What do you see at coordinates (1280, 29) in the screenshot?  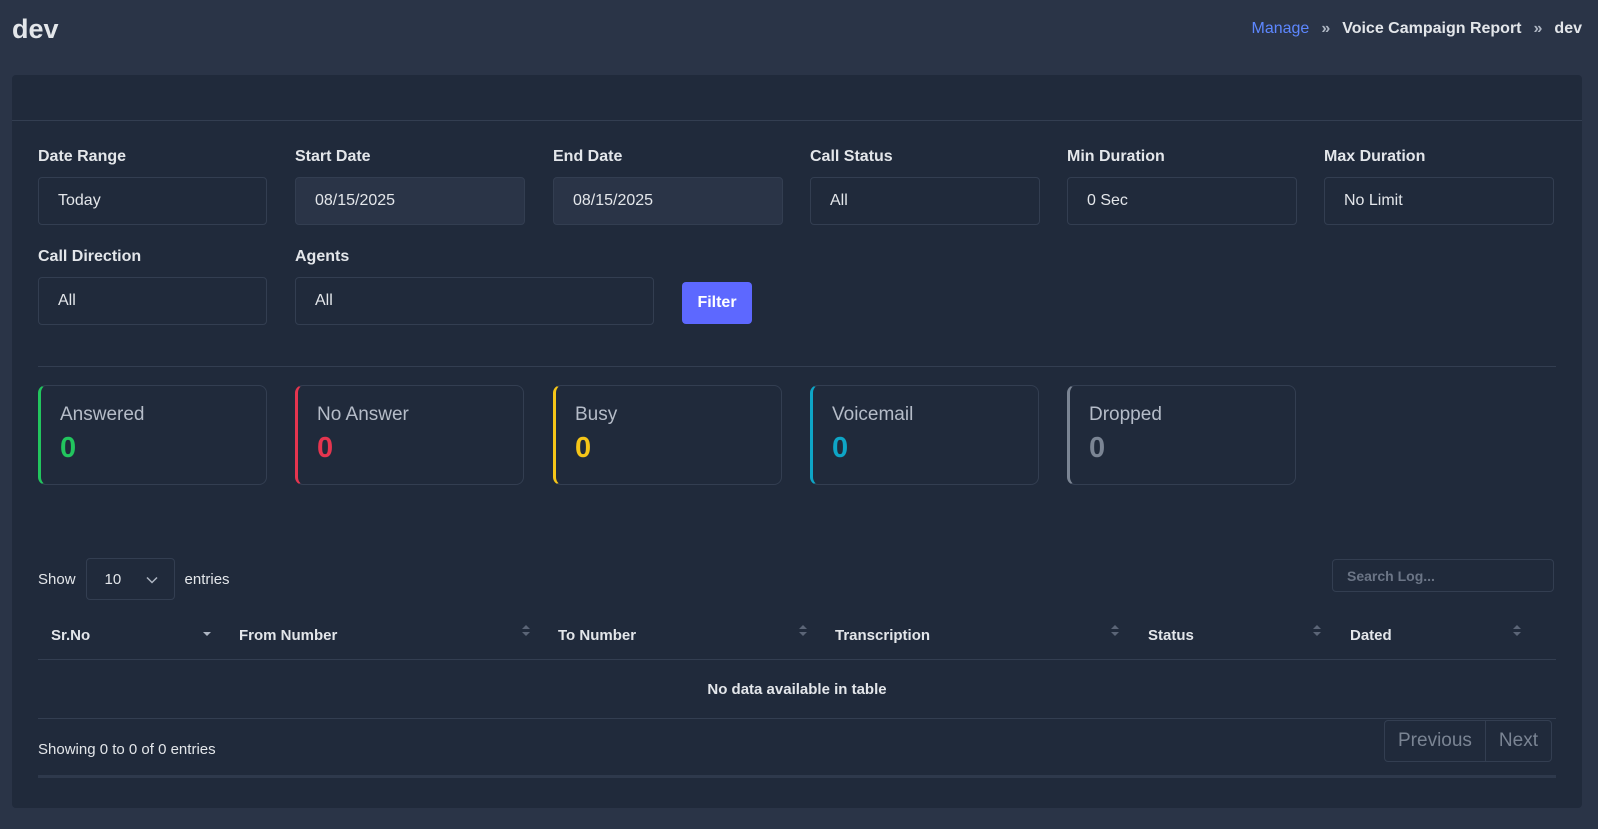 I see `breadcrumb-manage-link: Manage` at bounding box center [1280, 29].